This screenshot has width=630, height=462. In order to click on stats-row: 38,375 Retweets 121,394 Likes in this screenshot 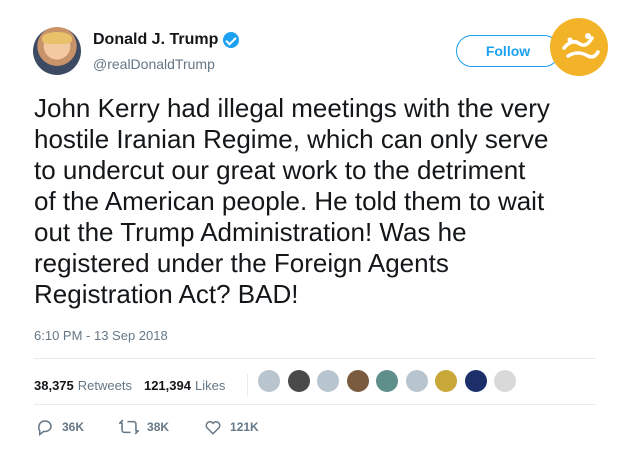, I will do `click(141, 385)`.